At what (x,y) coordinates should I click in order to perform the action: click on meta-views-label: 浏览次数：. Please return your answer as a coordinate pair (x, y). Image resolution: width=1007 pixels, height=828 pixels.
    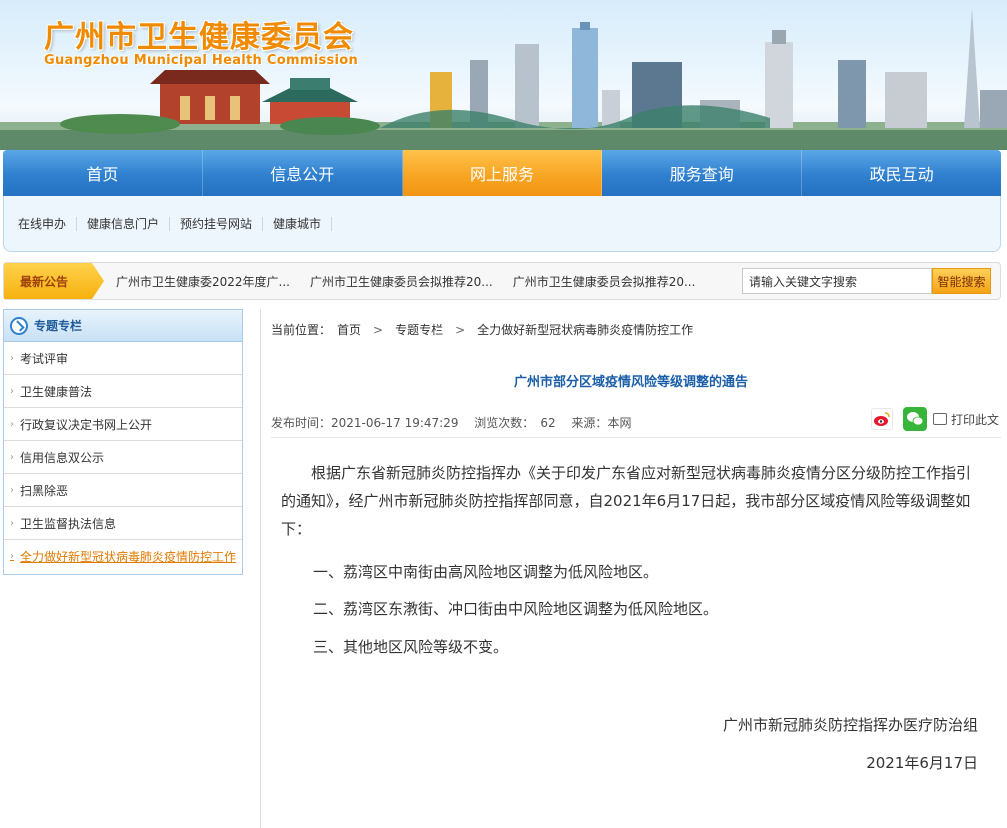
    Looking at the image, I should click on (504, 423).